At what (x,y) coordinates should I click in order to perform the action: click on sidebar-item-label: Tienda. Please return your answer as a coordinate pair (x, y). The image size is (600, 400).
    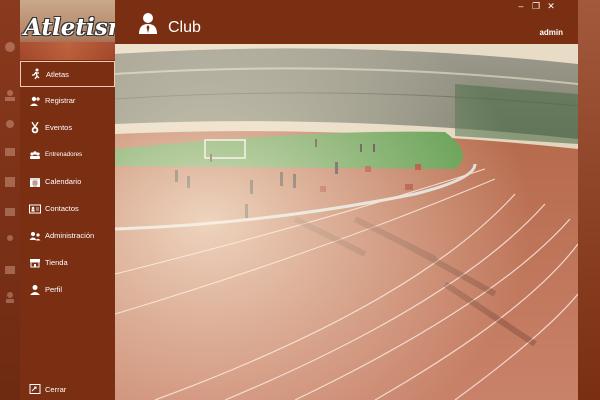
    Looking at the image, I should click on (56, 262).